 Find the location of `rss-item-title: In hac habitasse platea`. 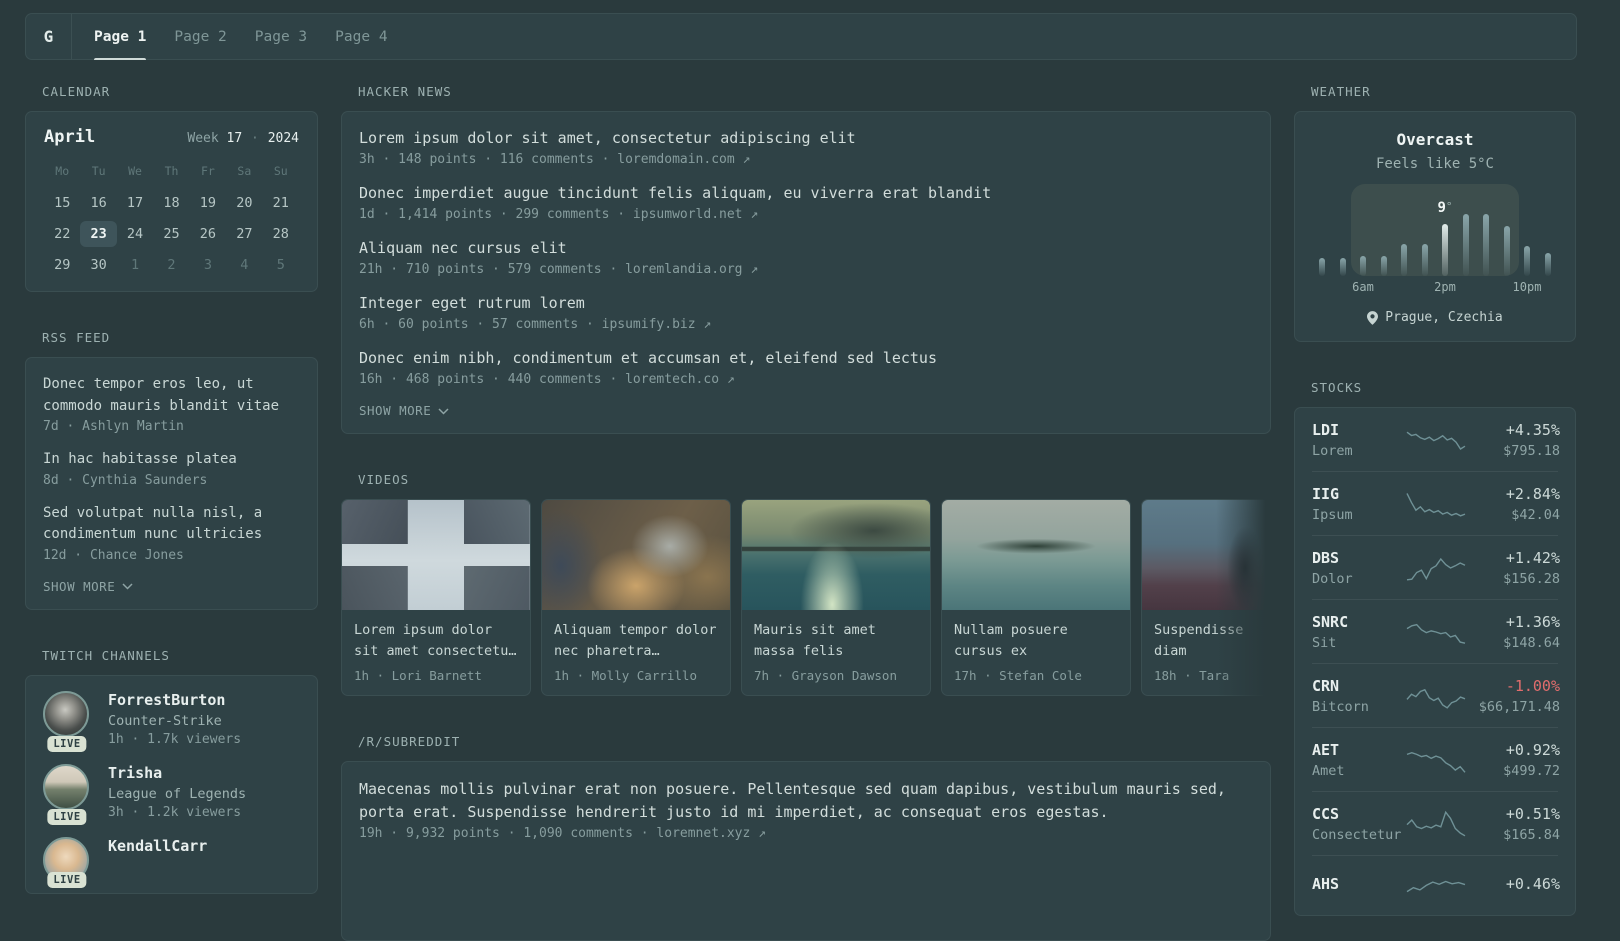

rss-item-title: In hac habitasse platea is located at coordinates (171, 460).